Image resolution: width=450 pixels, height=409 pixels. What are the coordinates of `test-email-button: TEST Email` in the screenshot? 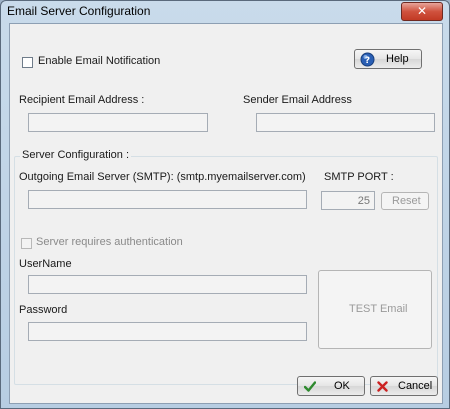 It's located at (375, 309).